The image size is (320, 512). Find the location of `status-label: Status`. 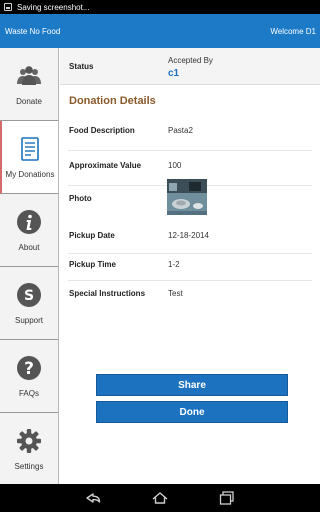

status-label: Status is located at coordinates (81, 66).